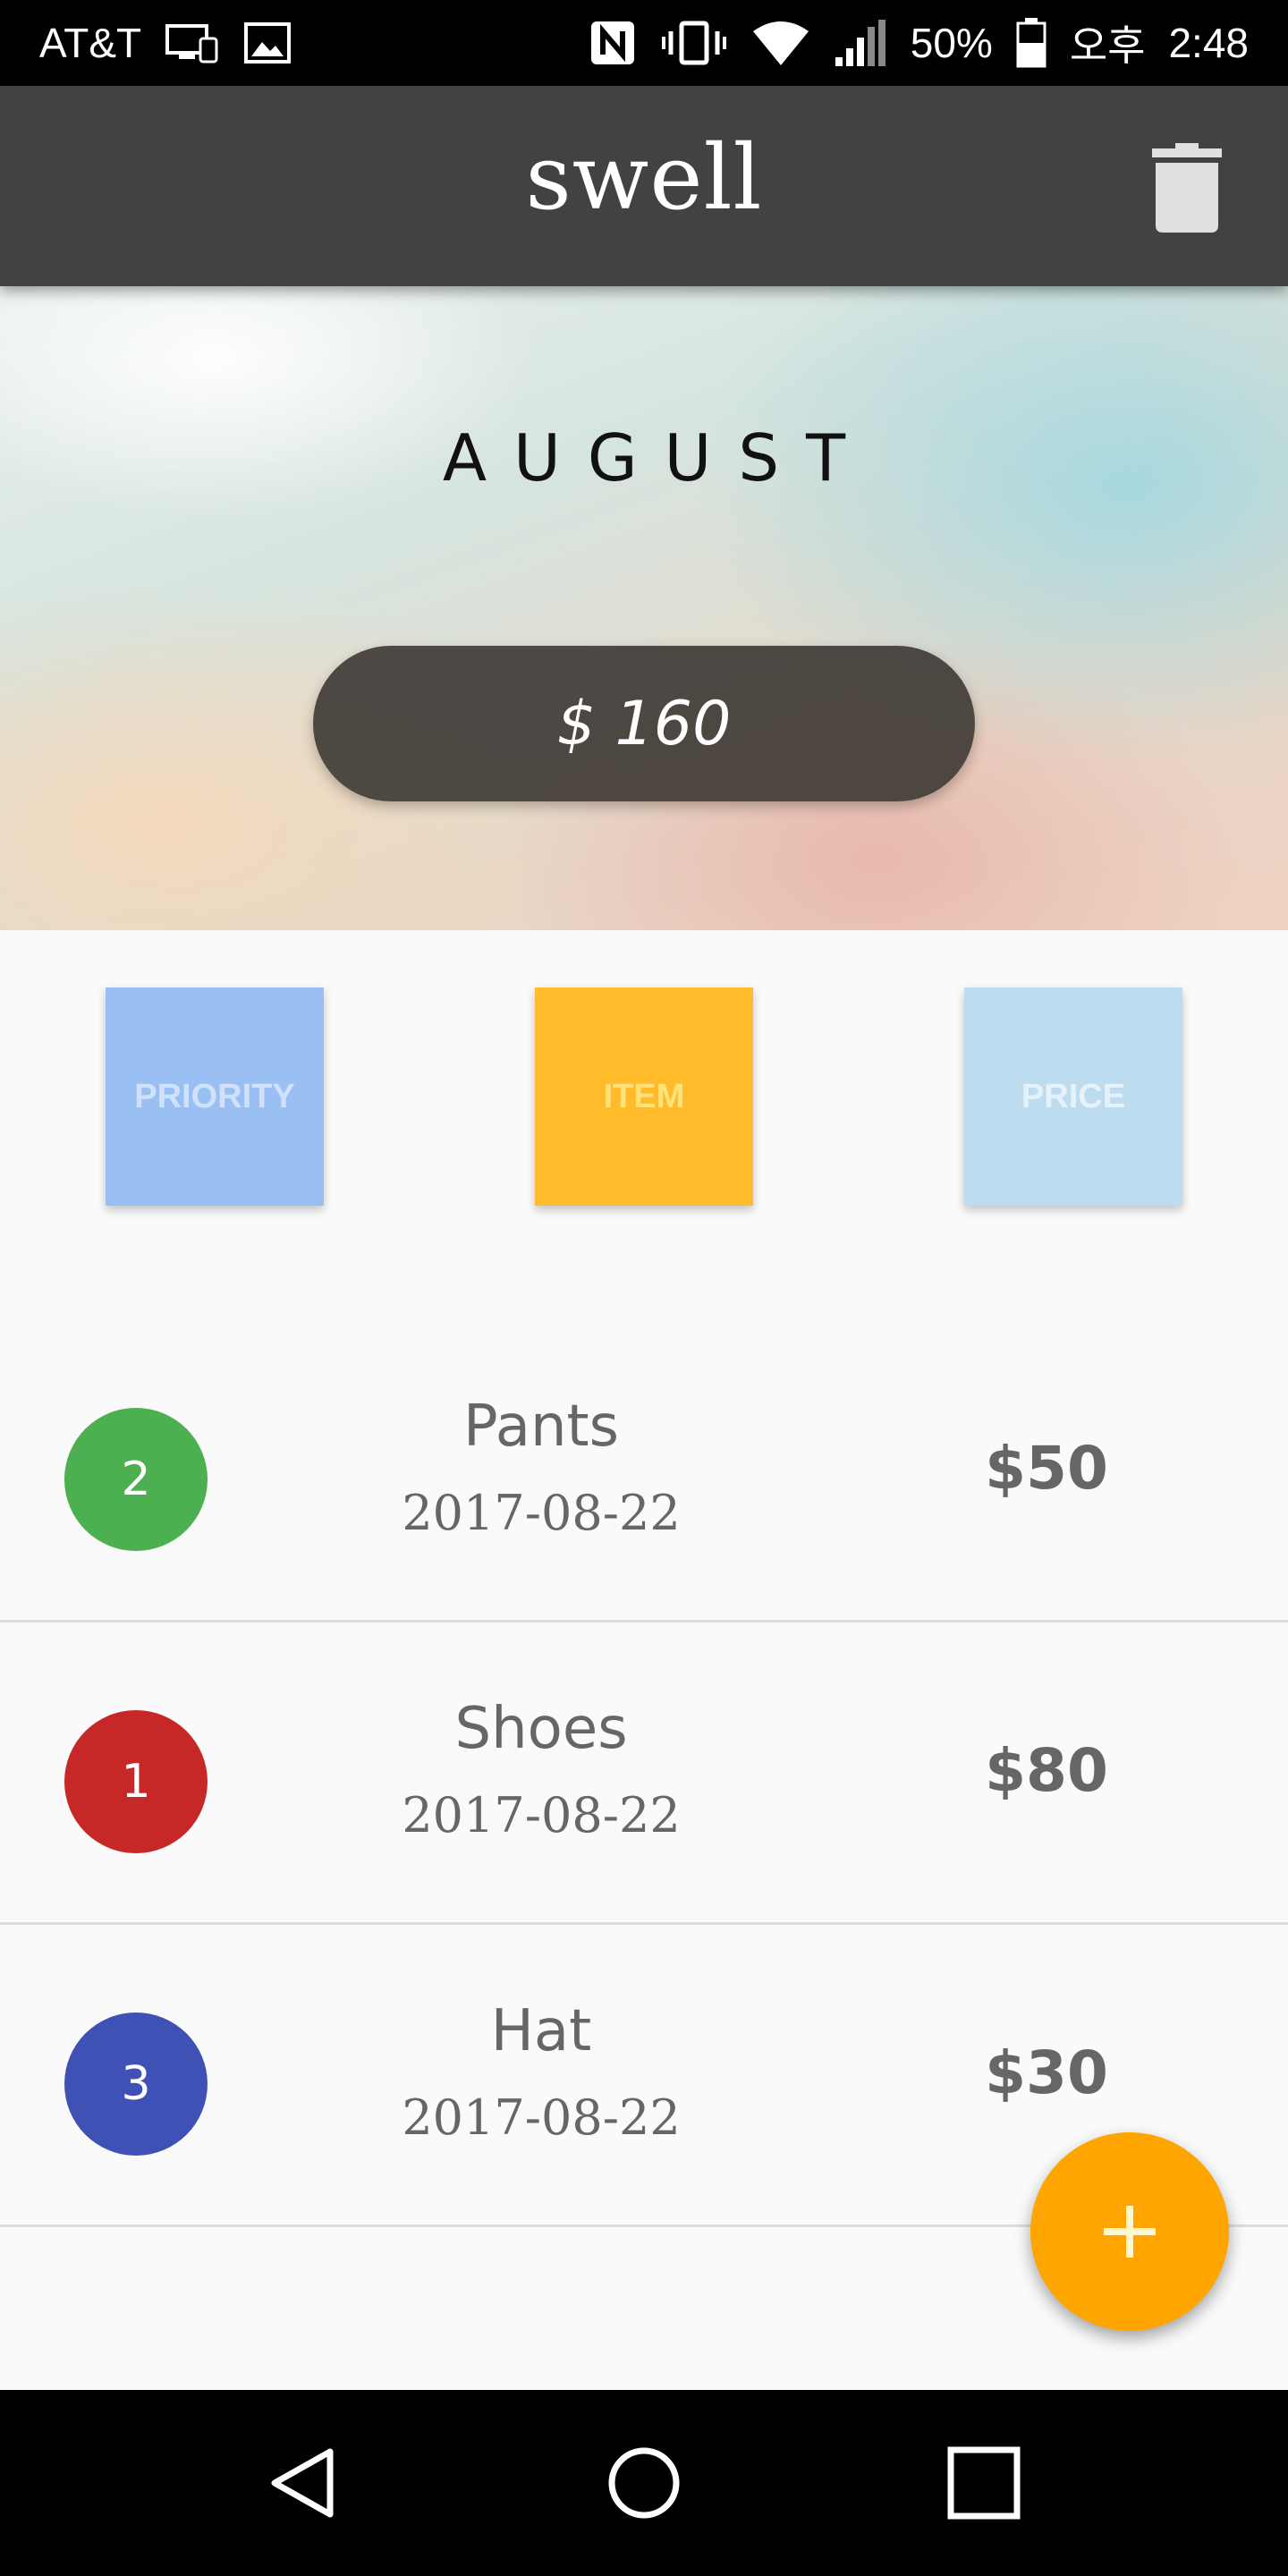 Image resolution: width=1288 pixels, height=2576 pixels. Describe the element at coordinates (613, 43) in the screenshot. I see `nfc-icon` at that location.